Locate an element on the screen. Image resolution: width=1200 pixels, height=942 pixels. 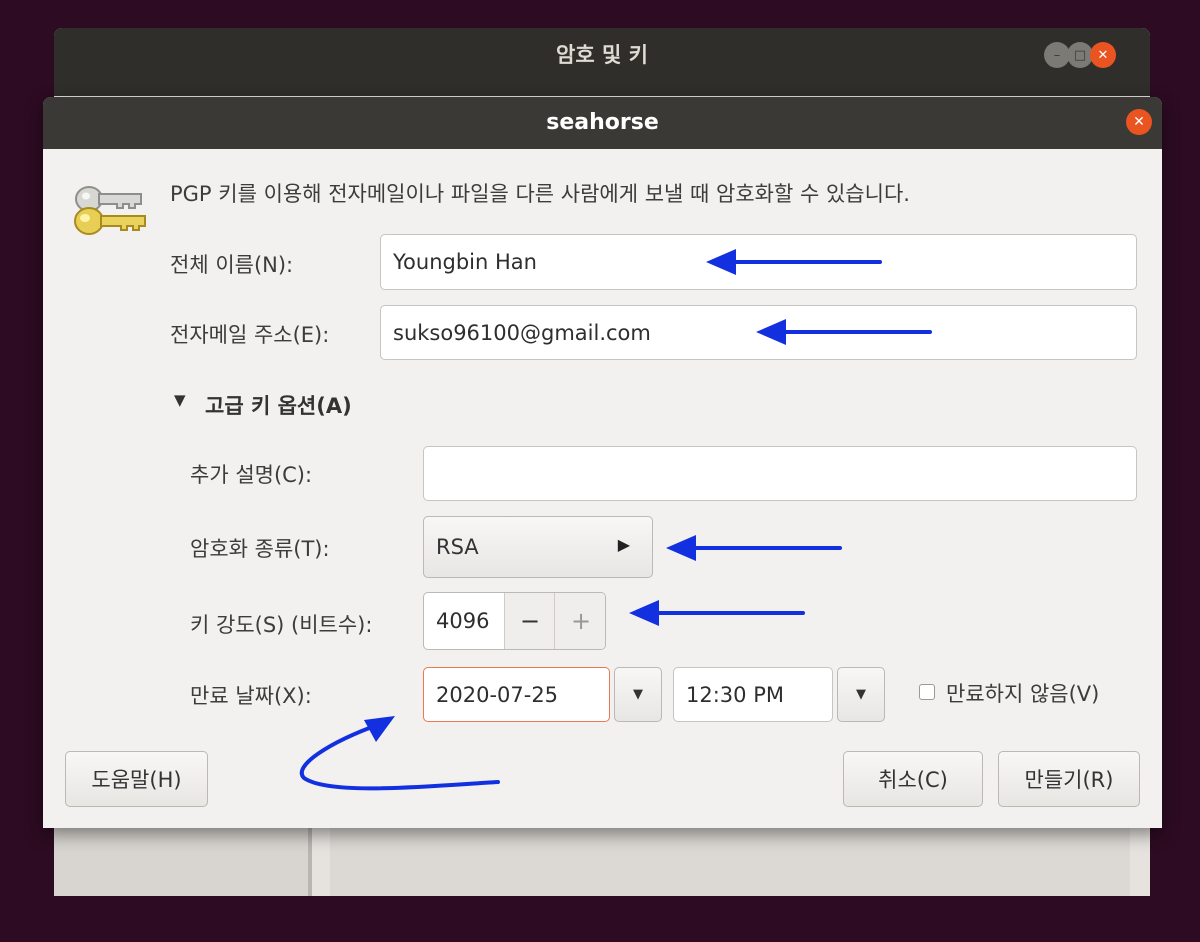
annotation-arrow-expiry is located at coordinates (399, 756).